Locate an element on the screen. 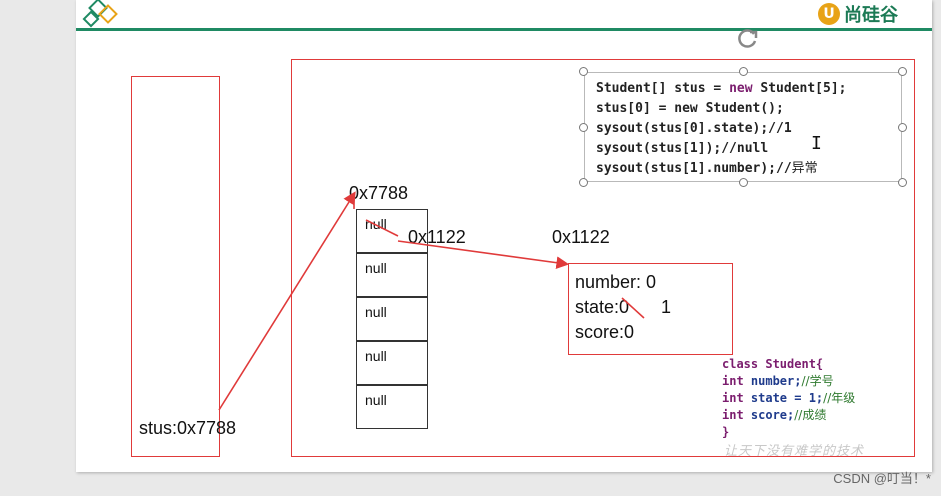 The width and height of the screenshot is (941, 496). code-text: Student[5]; is located at coordinates (799, 88).